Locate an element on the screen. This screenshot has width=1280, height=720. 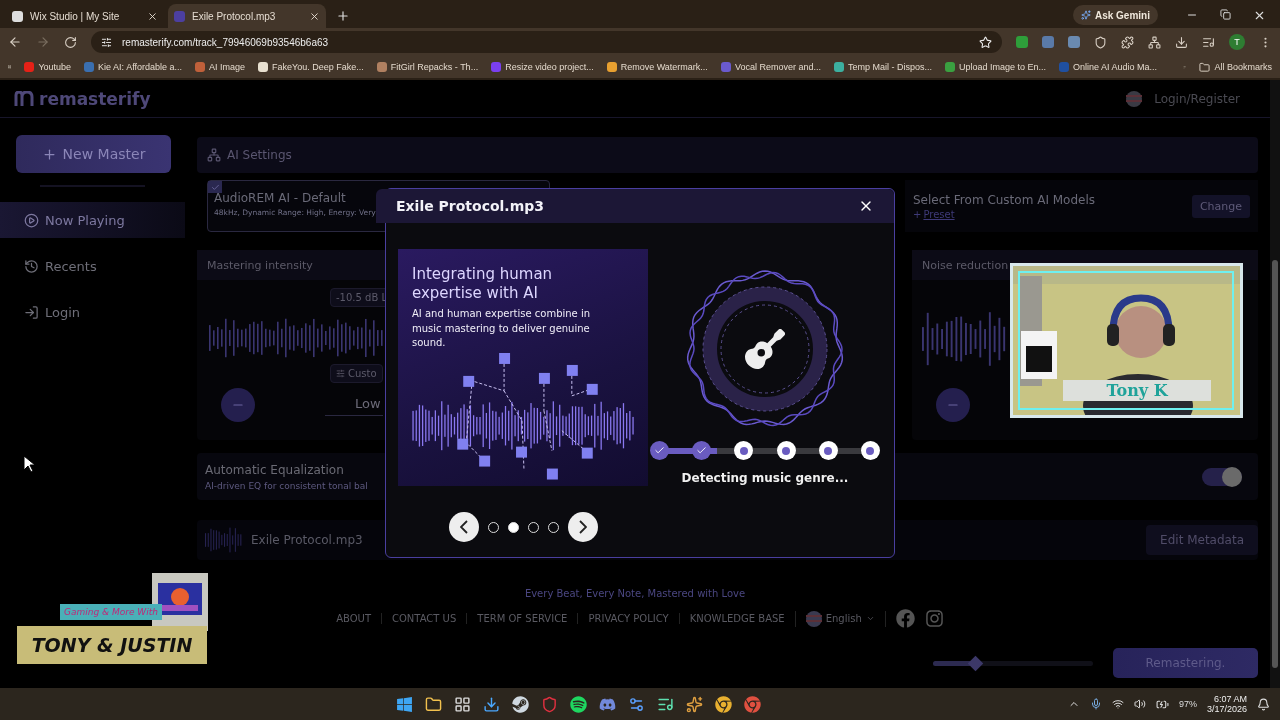
battery-percent: 97% is located at coordinates (1187, 704).